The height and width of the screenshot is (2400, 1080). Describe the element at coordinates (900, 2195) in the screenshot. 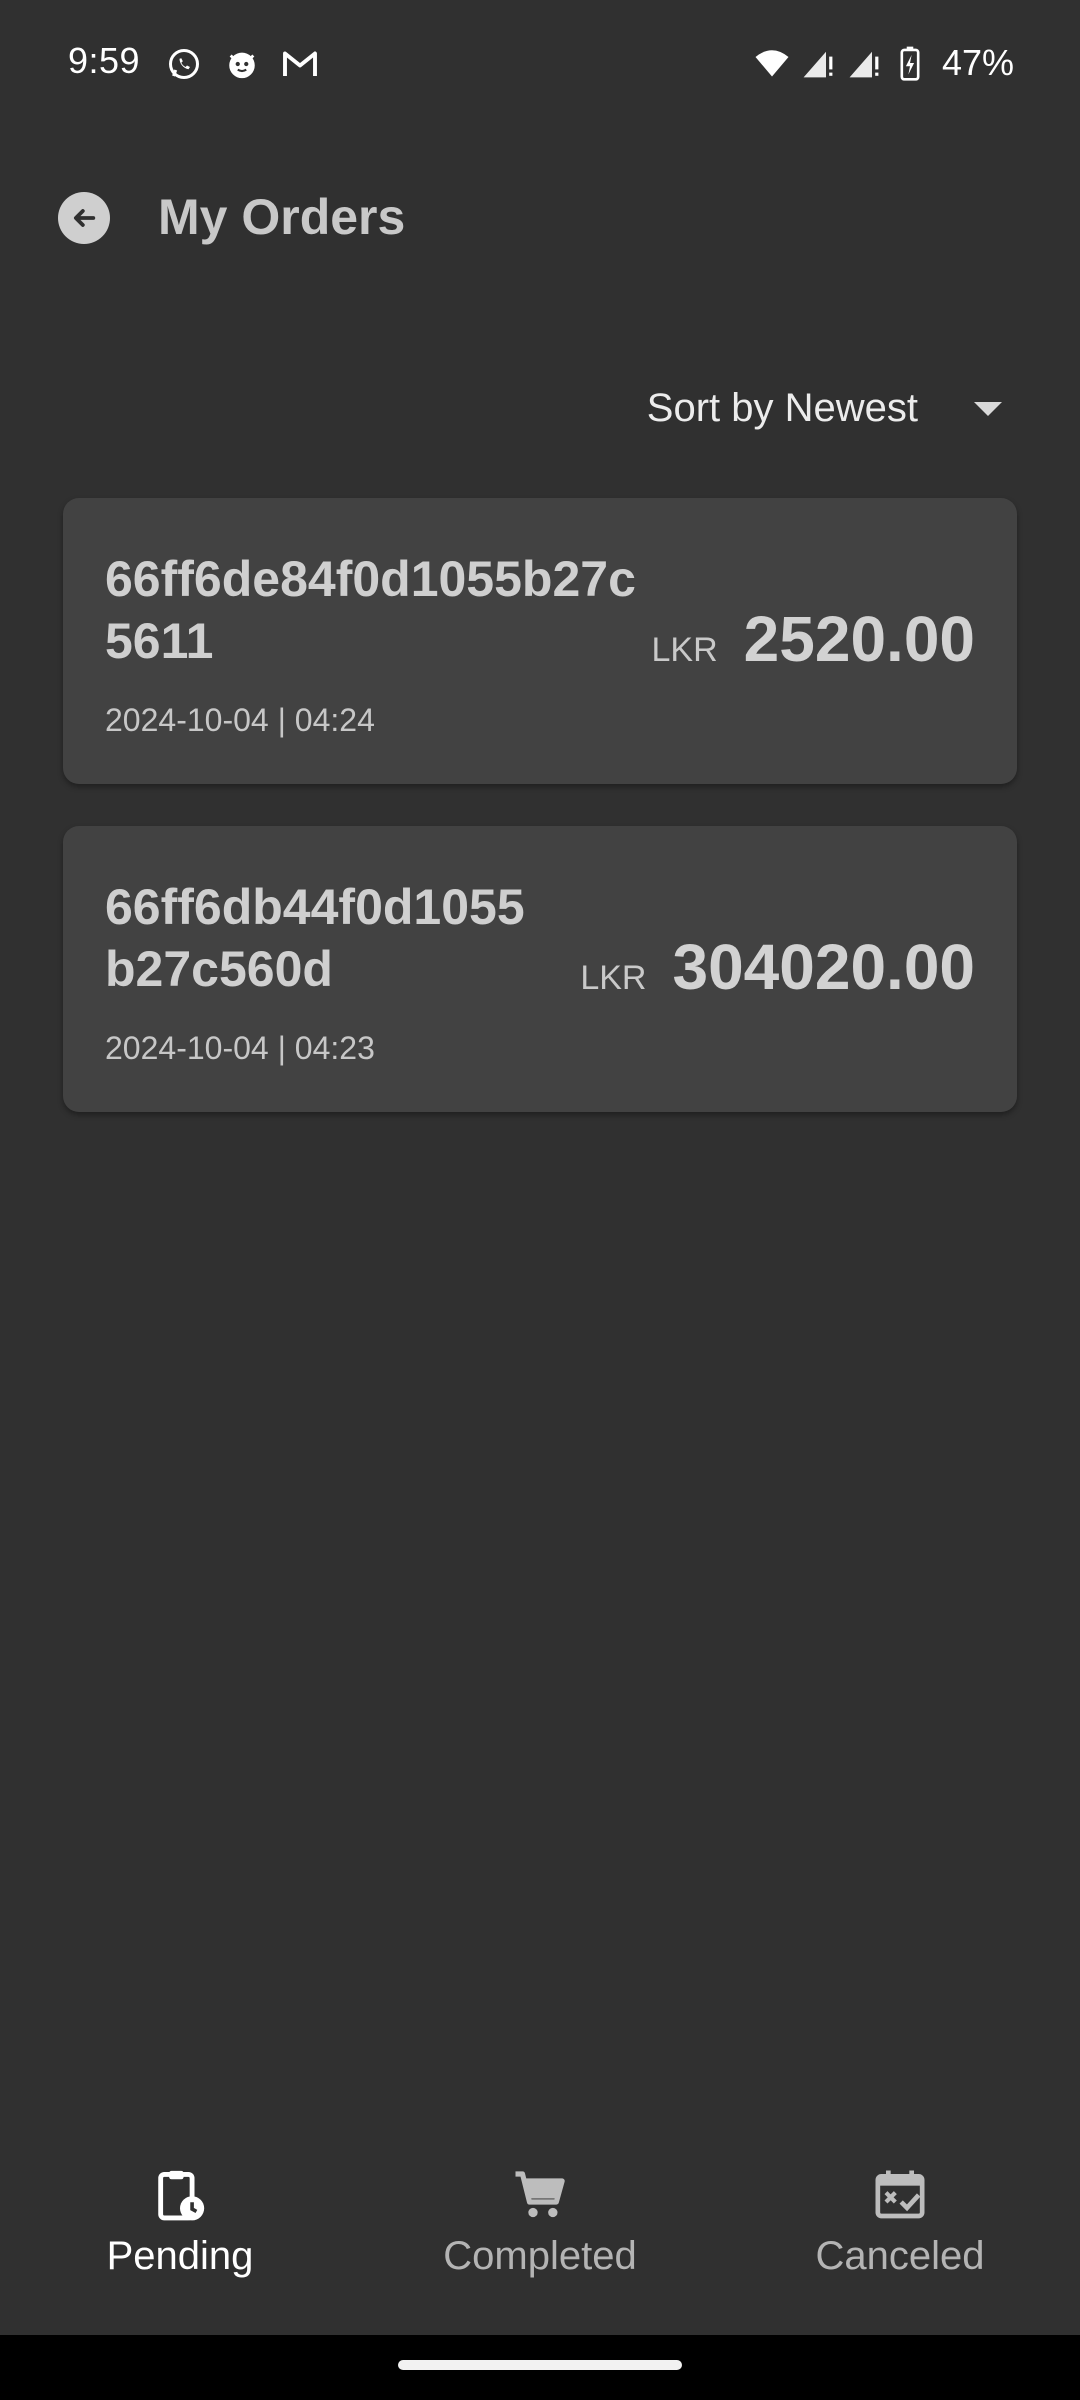

I see `calendar-x-icon` at that location.